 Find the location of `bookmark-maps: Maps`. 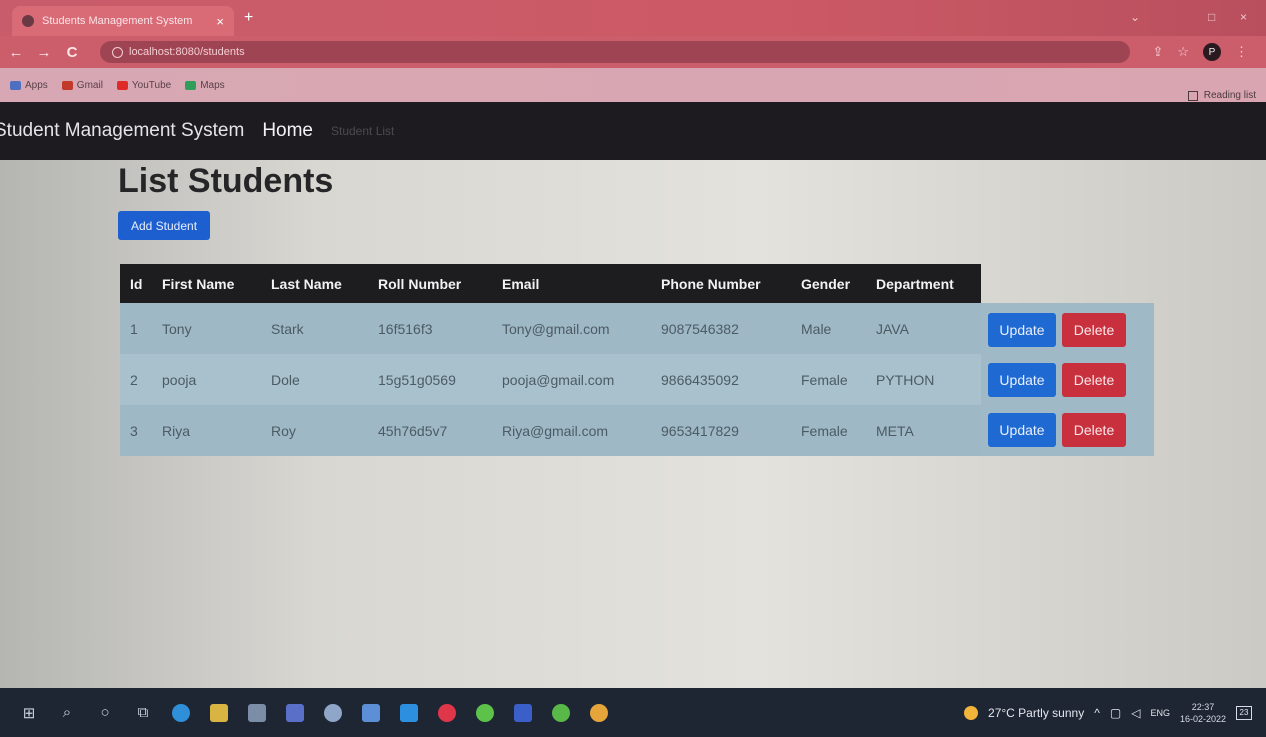

bookmark-maps: Maps is located at coordinates (205, 85).